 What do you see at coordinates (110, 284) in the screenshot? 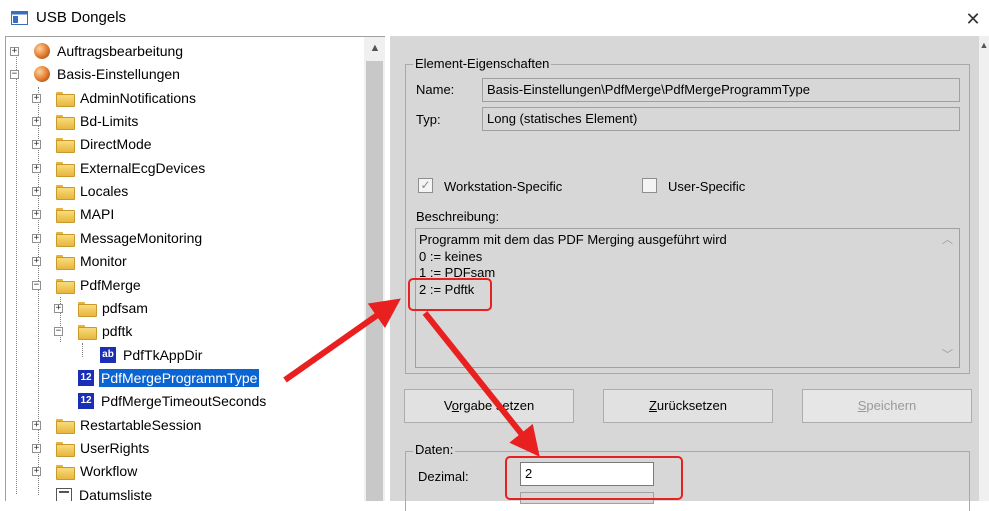
I see `tree-node-label: PdfMerge` at bounding box center [110, 284].